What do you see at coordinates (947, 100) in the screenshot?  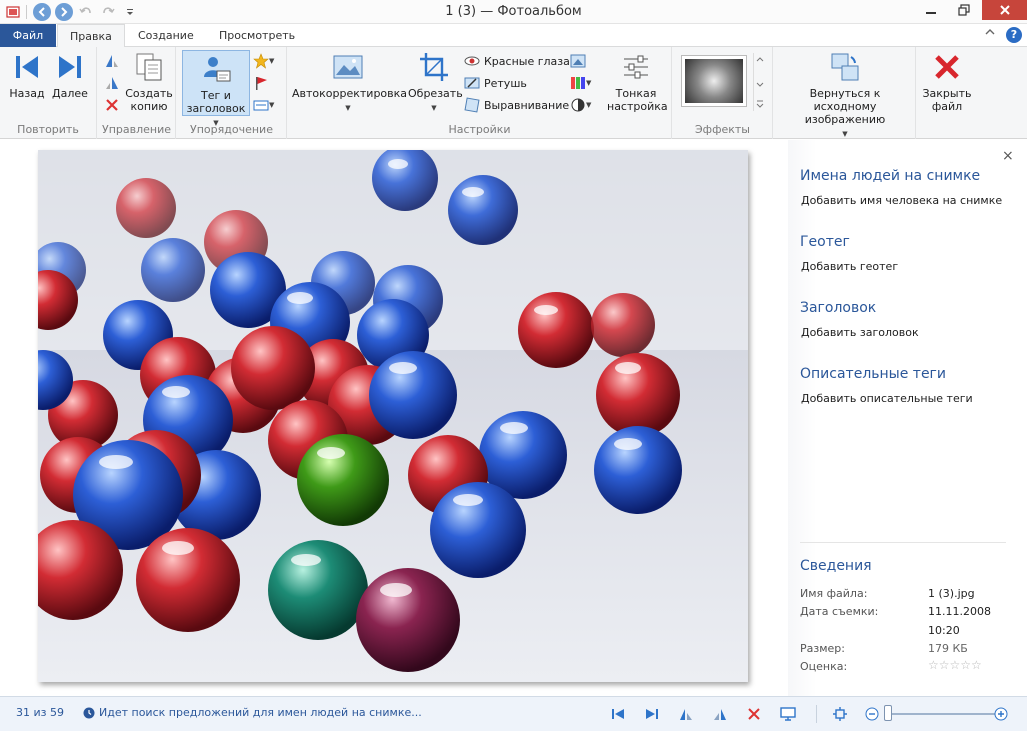 I see `close-file-label: Закрыть файл` at bounding box center [947, 100].